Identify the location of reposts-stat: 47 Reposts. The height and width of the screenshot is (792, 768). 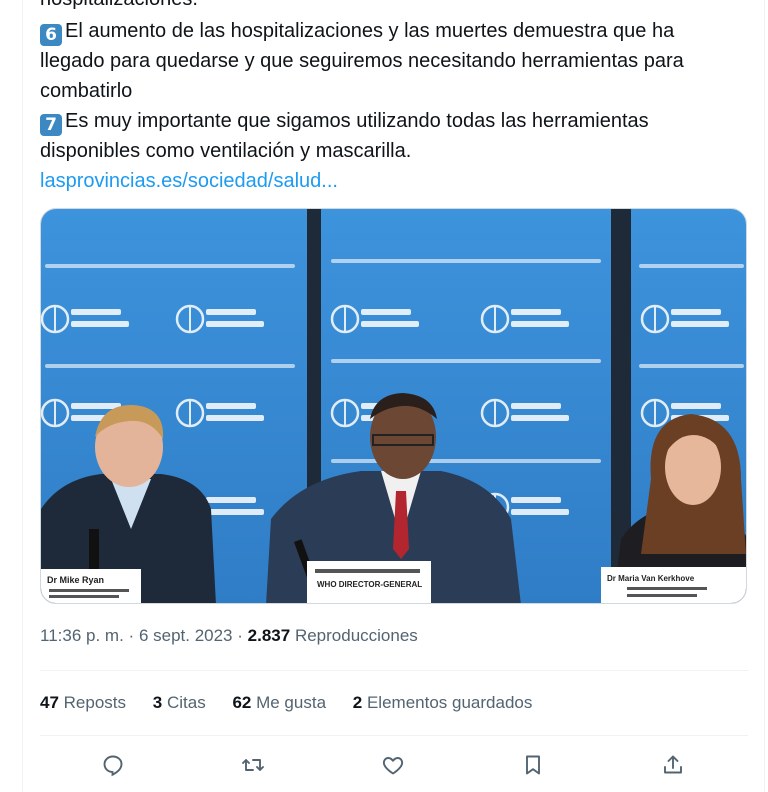
(83, 702).